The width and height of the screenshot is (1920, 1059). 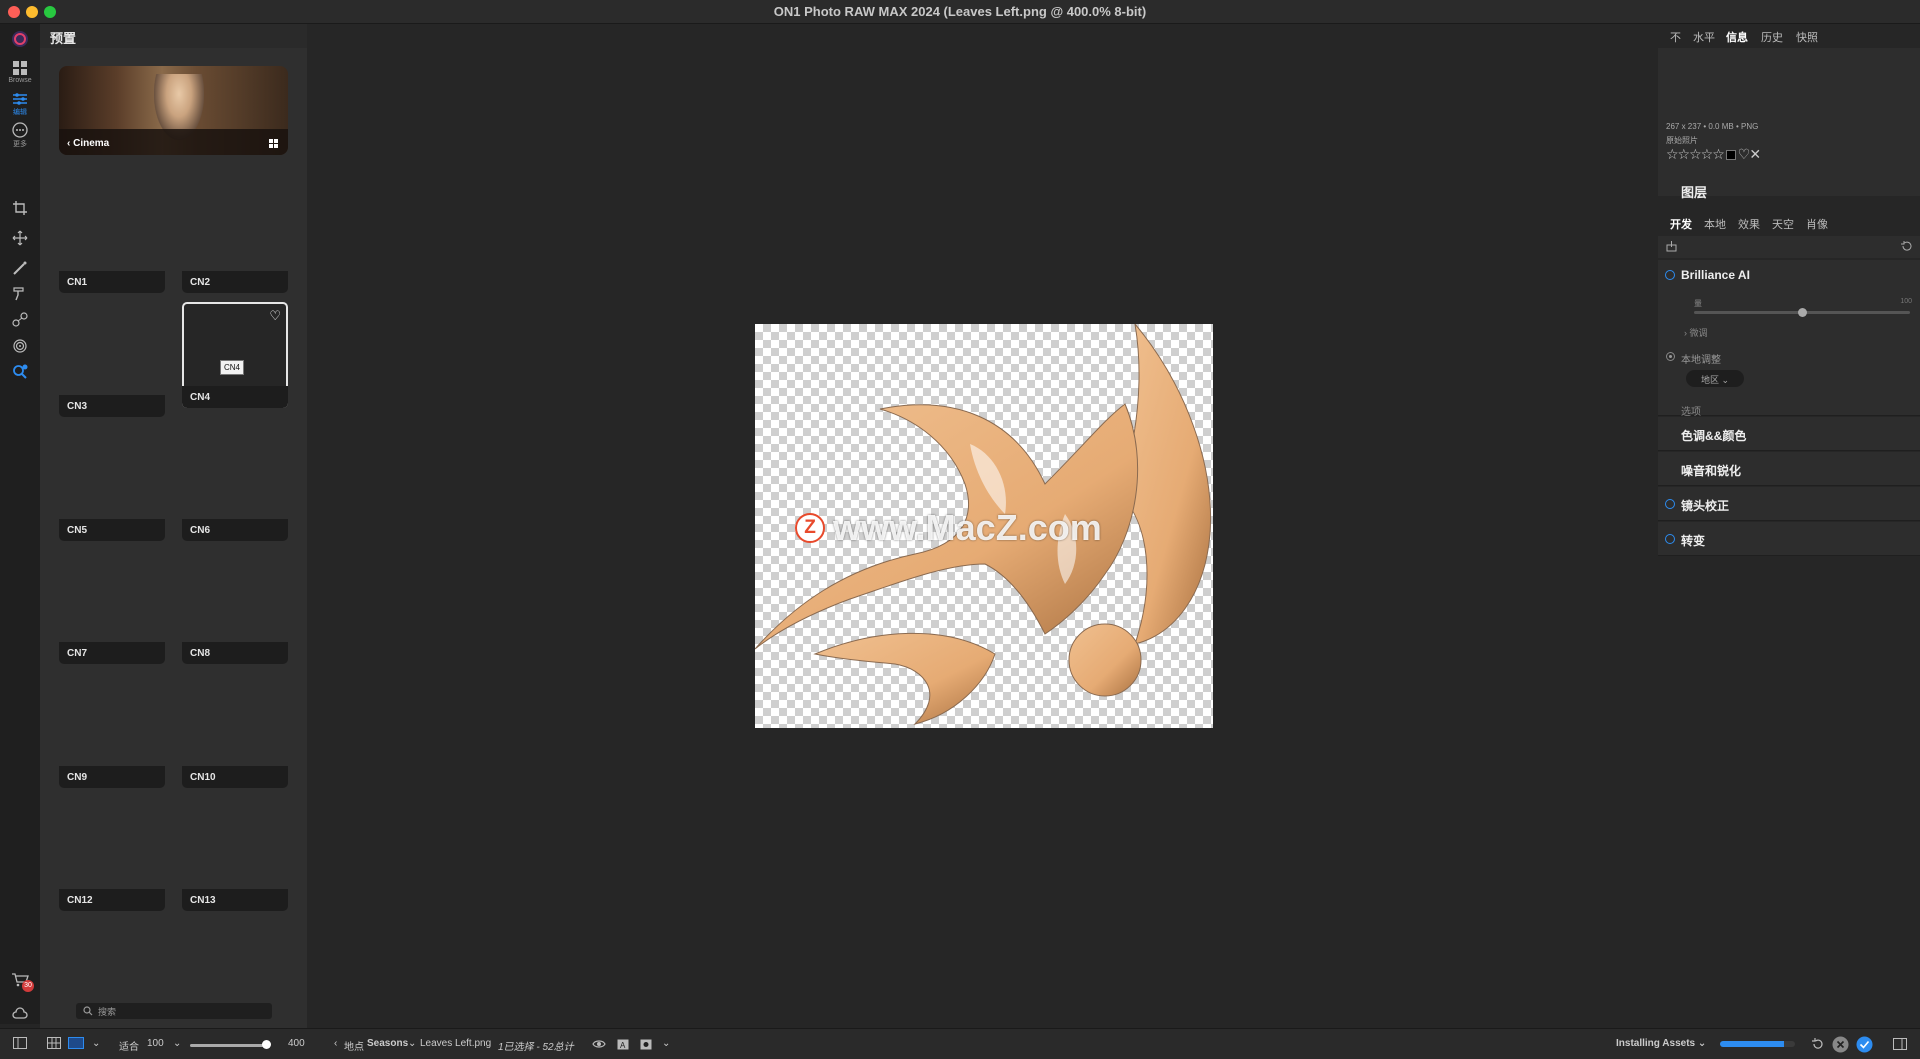 What do you see at coordinates (129, 1045) in the screenshot?
I see `fit-label: 适合` at bounding box center [129, 1045].